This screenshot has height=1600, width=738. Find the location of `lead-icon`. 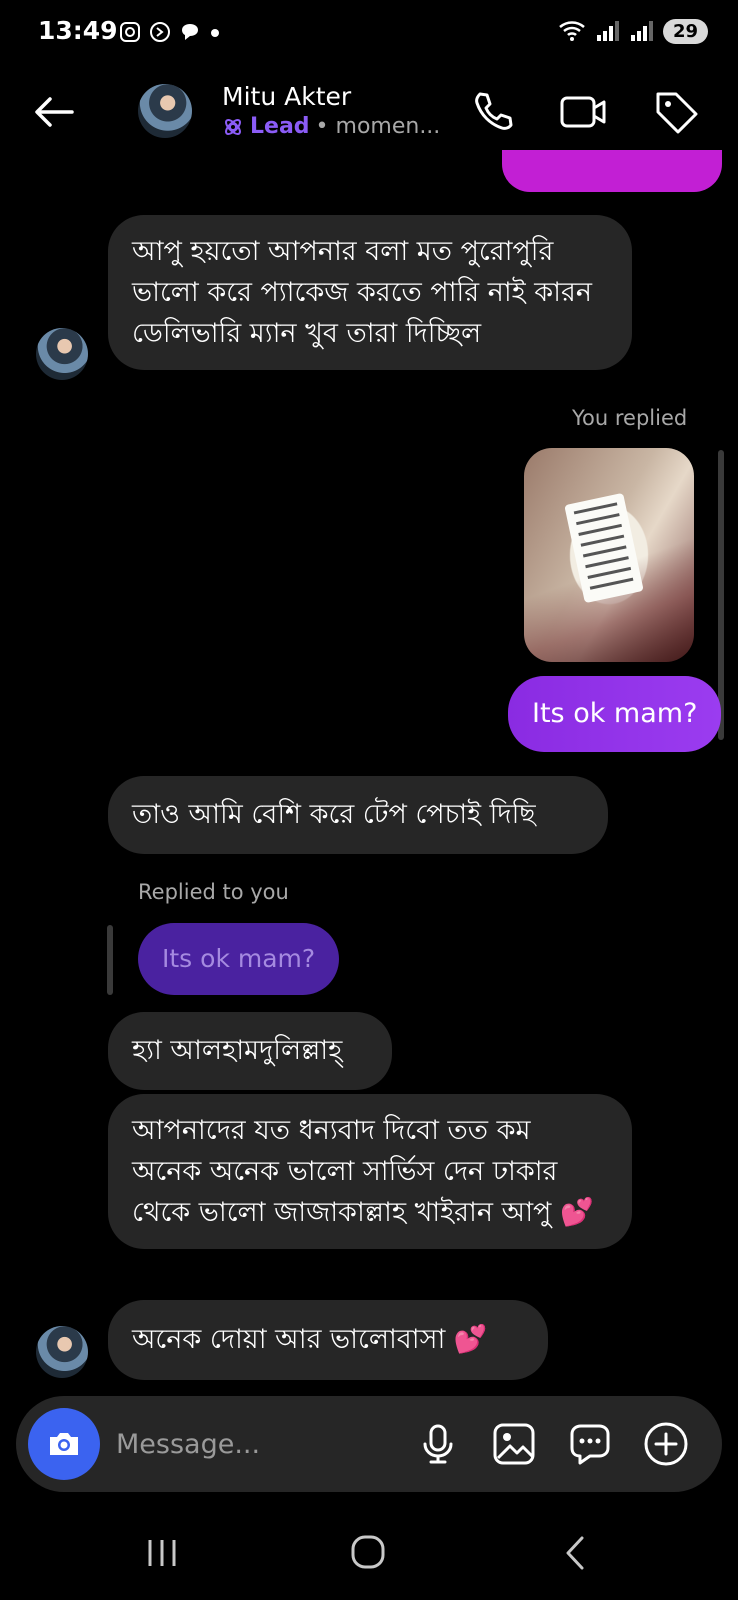

lead-icon is located at coordinates (233, 126).